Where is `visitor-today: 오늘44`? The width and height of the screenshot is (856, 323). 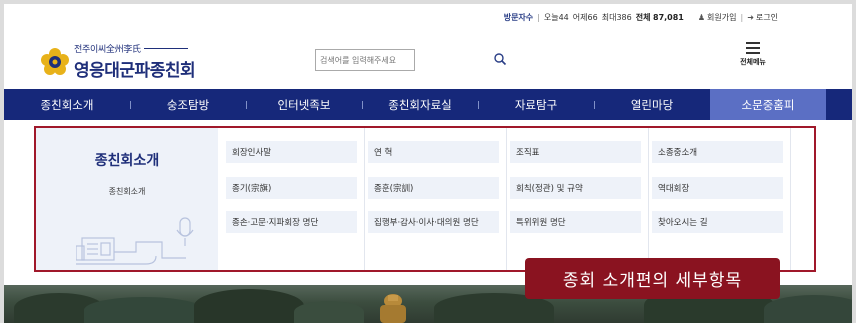
visitor-today: 오늘44 is located at coordinates (556, 17).